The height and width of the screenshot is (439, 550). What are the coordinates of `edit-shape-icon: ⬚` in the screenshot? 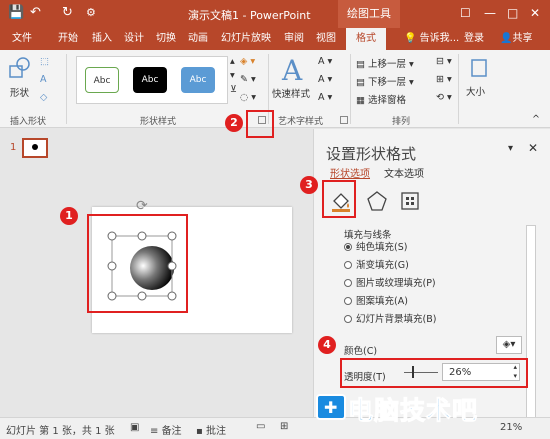 It's located at (44, 61).